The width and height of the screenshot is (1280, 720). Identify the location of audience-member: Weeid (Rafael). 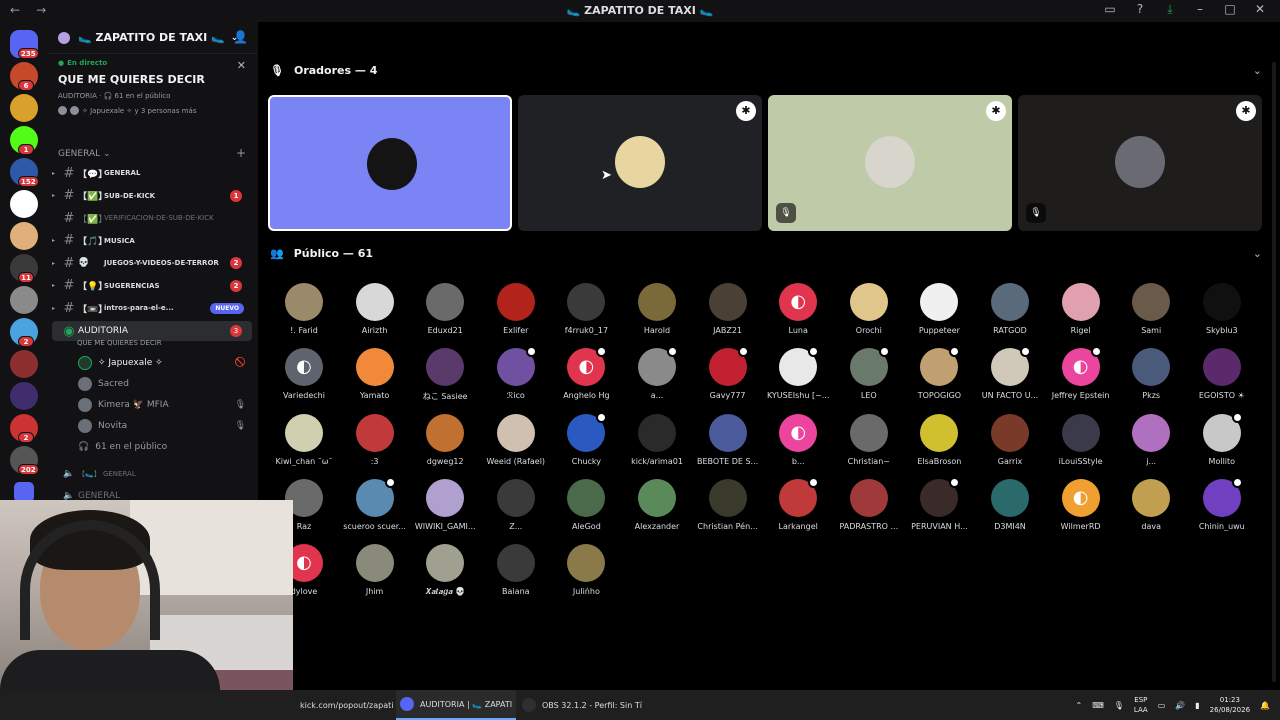
(516, 444).